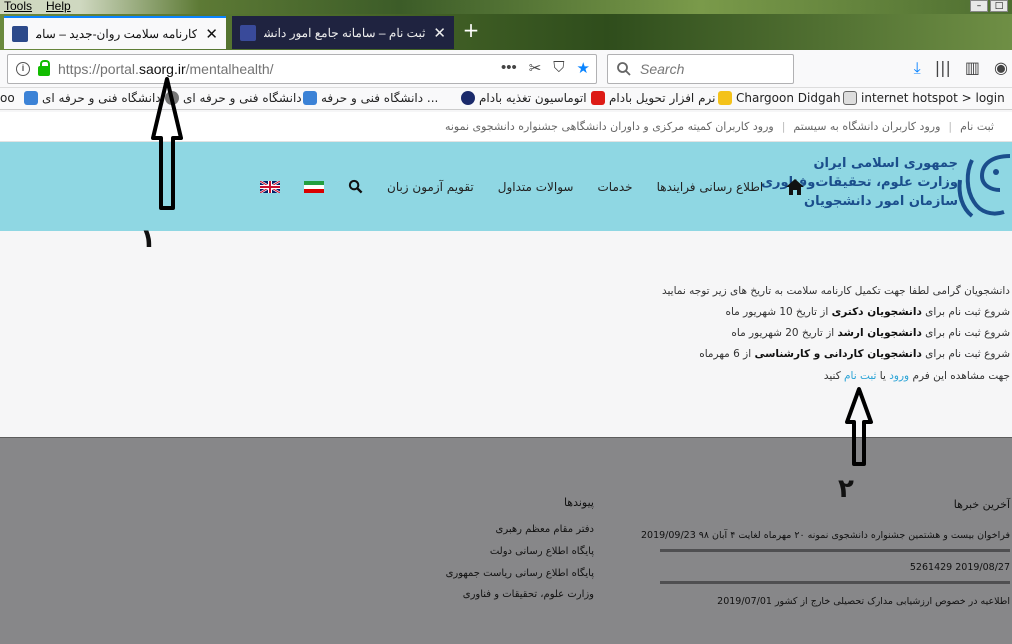 Image resolution: width=1012 pixels, height=644 pixels. I want to click on nav-language-exam-calendar: تقویم آزمون زبان, so click(430, 187).